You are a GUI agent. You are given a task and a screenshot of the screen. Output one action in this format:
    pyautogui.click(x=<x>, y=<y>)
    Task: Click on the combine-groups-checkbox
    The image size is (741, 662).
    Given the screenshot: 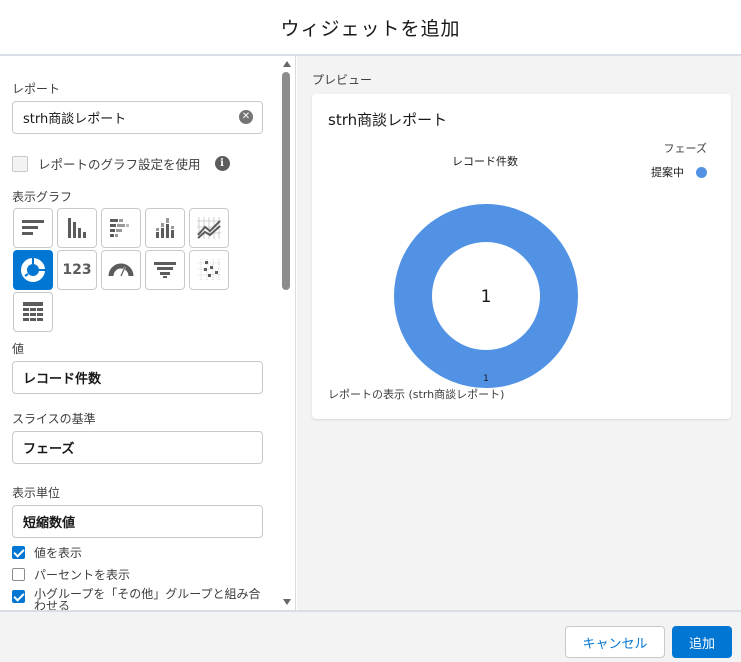 What is the action you would take?
    pyautogui.click(x=18, y=596)
    